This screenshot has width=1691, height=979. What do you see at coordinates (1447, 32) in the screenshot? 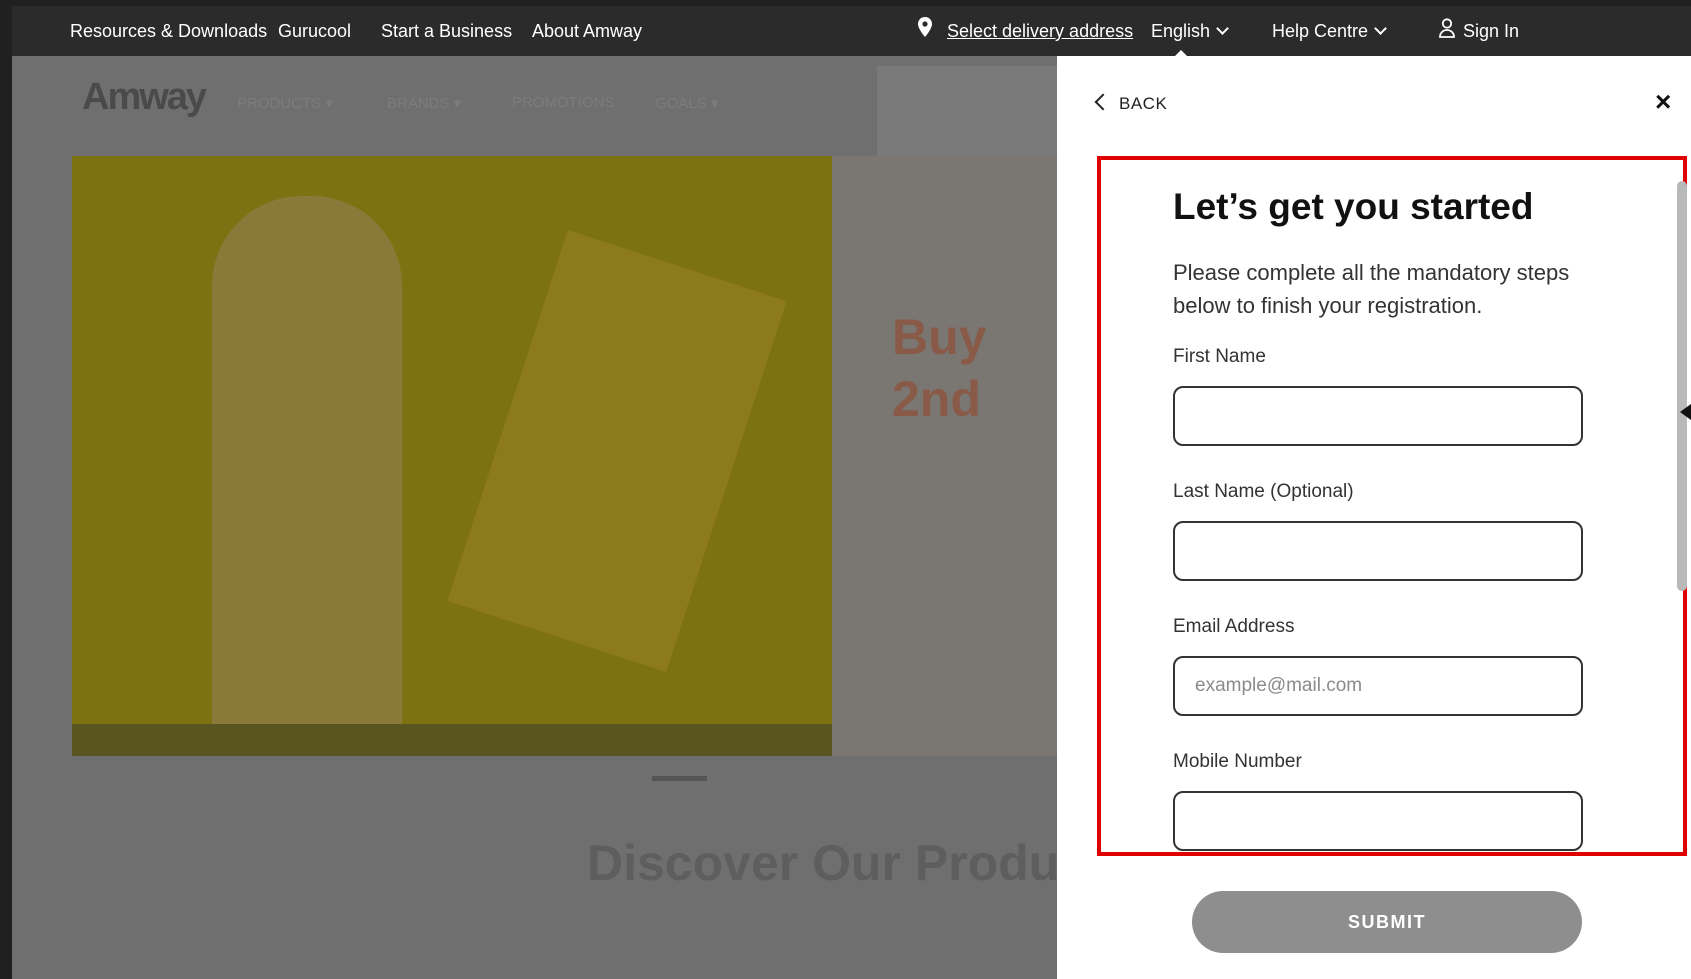
I see `user-icon` at bounding box center [1447, 32].